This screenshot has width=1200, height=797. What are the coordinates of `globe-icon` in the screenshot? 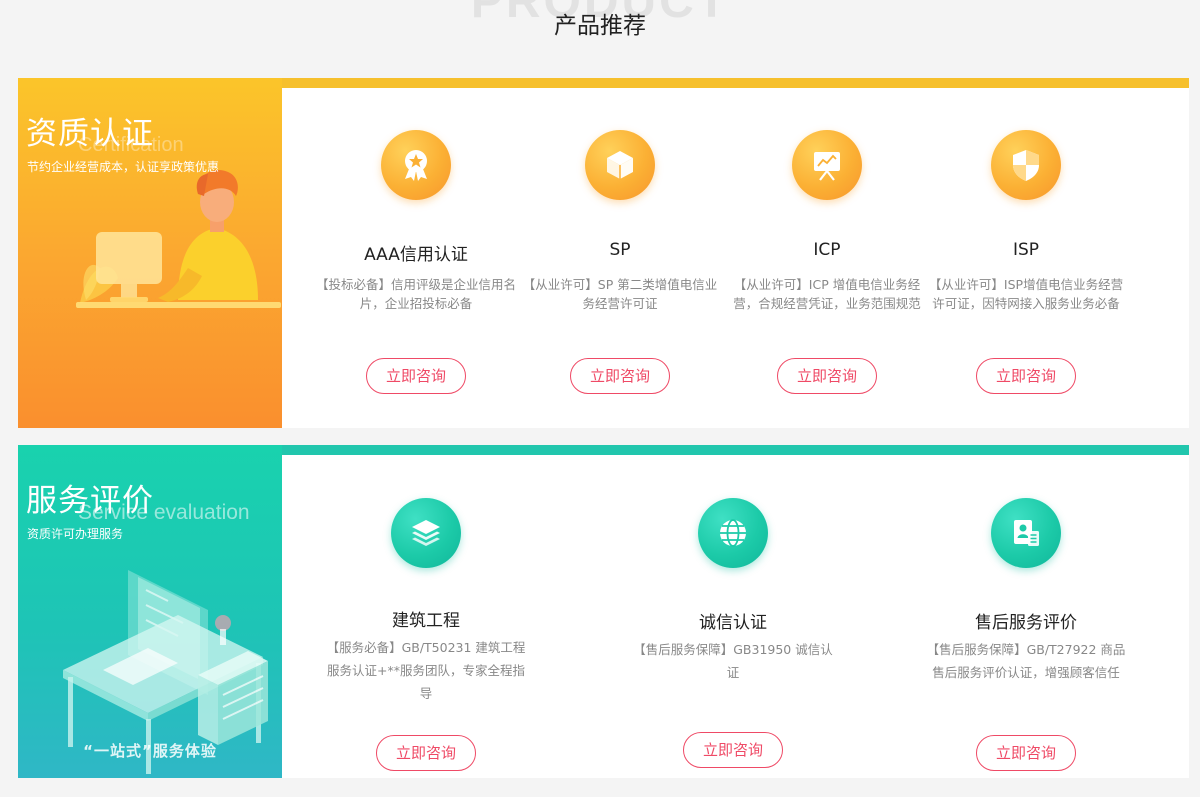 It's located at (733, 533).